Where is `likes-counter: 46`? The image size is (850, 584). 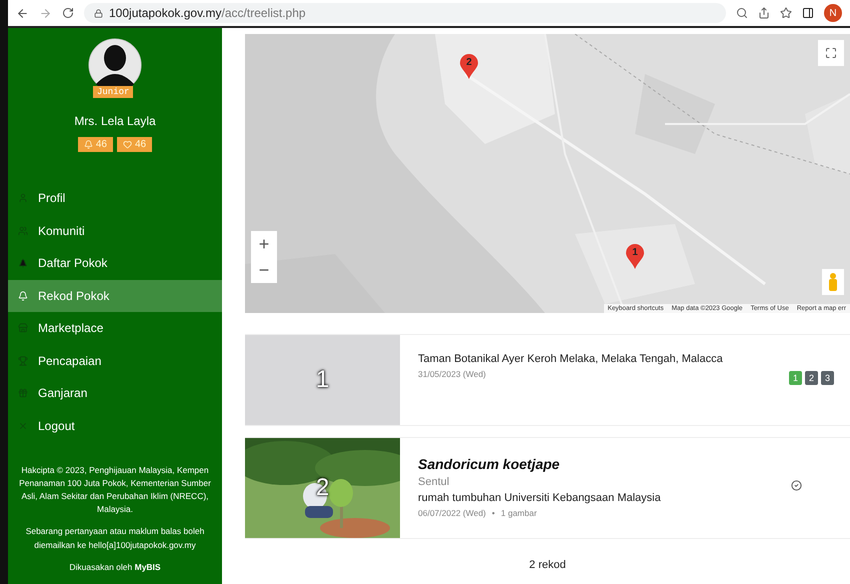
likes-counter: 46 is located at coordinates (134, 144).